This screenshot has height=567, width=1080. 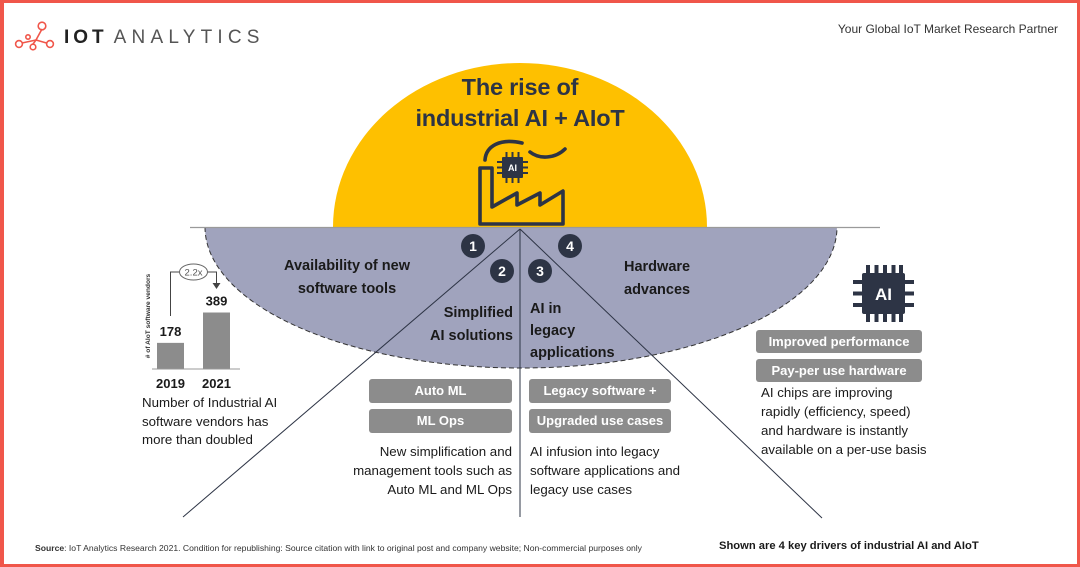 I want to click on bar-value-label: 178, so click(x=171, y=331).